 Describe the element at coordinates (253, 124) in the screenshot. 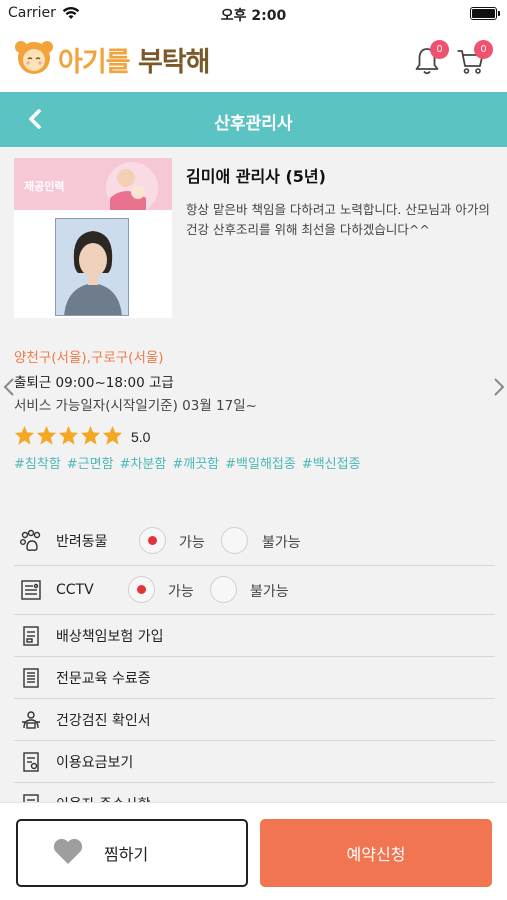

I see `page-title: 산후관리사` at that location.